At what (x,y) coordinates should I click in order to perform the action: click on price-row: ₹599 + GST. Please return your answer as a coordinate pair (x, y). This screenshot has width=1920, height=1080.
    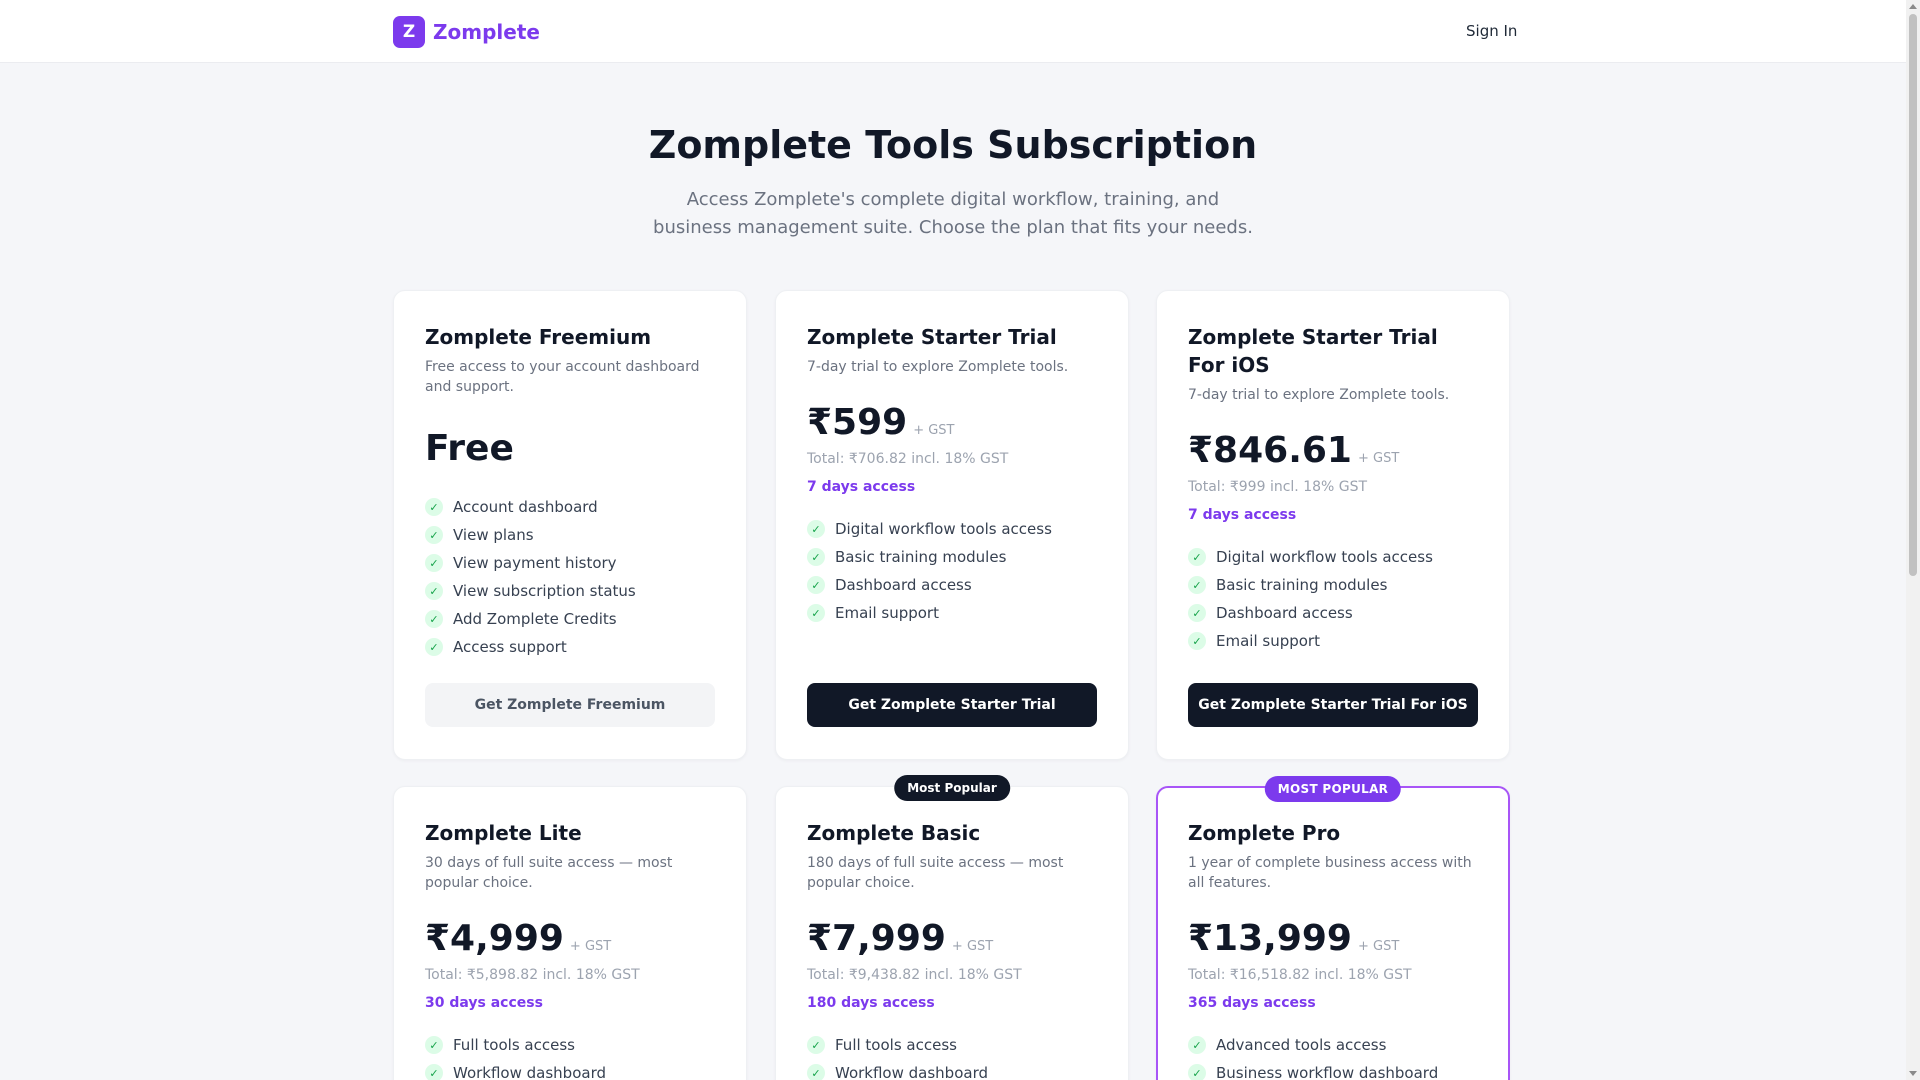
    Looking at the image, I should click on (952, 423).